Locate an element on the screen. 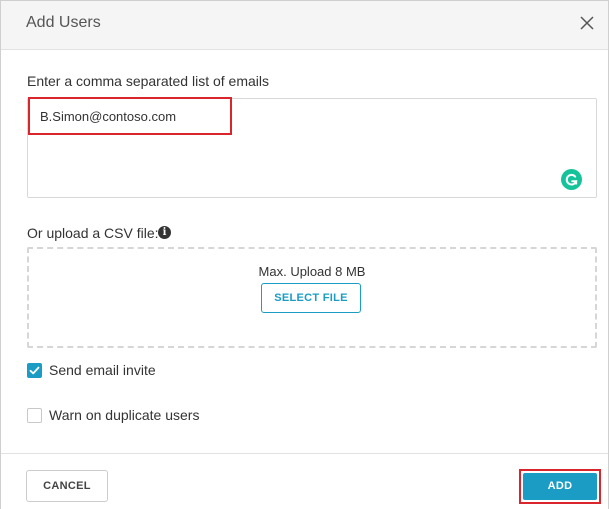  dialog-header: Add Users is located at coordinates (304, 25).